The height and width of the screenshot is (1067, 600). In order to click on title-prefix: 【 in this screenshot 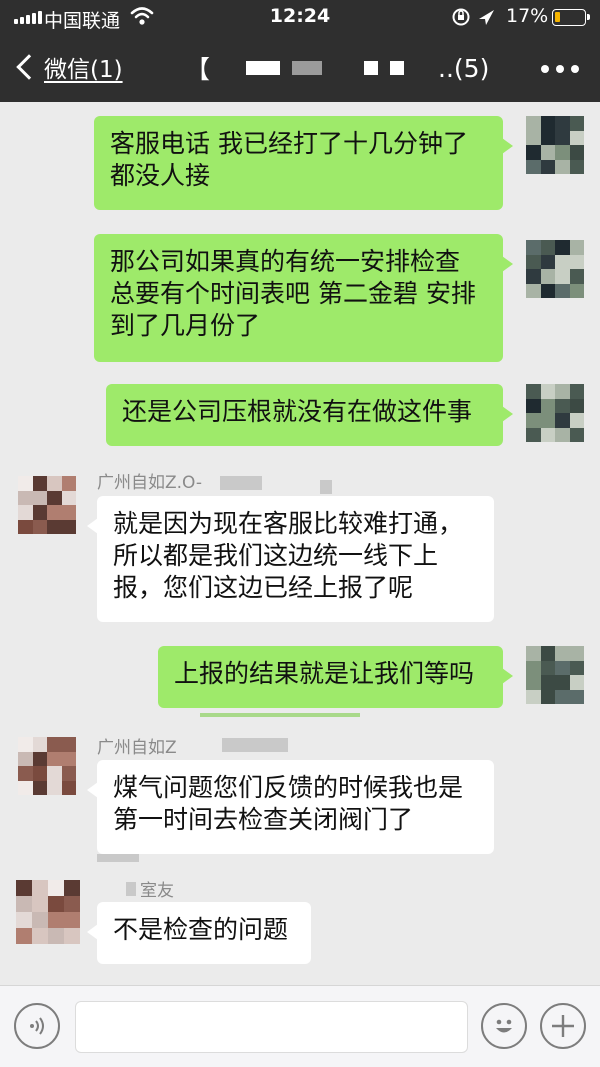, I will do `click(198, 69)`.